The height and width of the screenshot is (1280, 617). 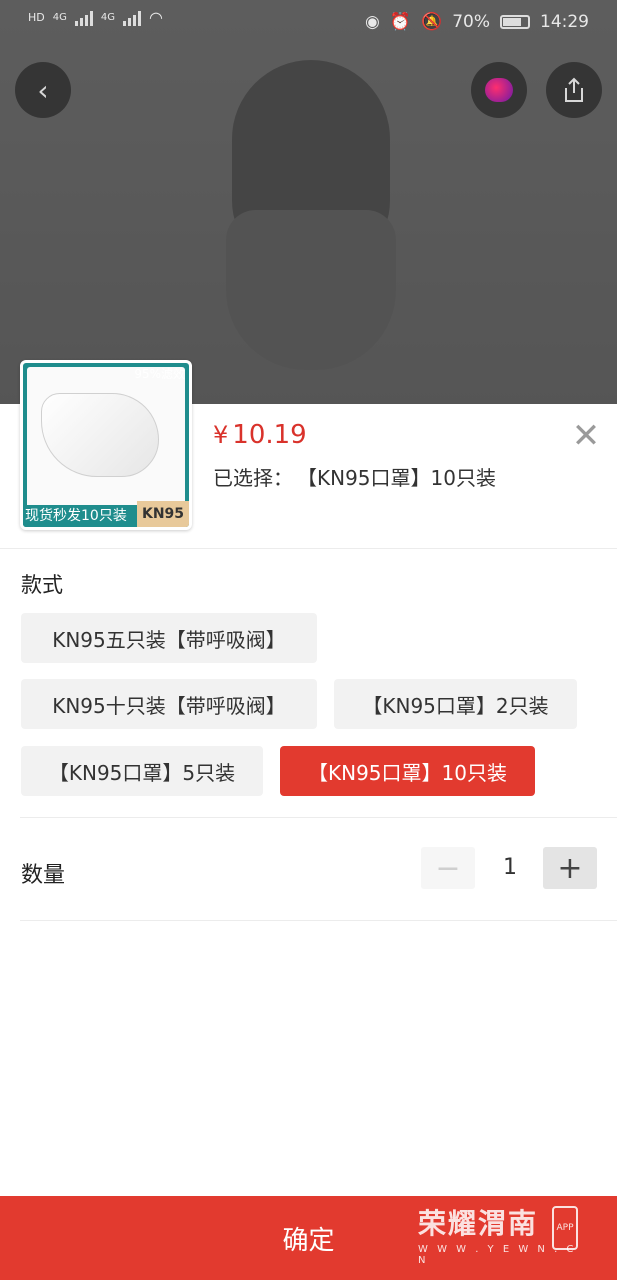 I want to click on close-icon: ✕, so click(x=586, y=436).